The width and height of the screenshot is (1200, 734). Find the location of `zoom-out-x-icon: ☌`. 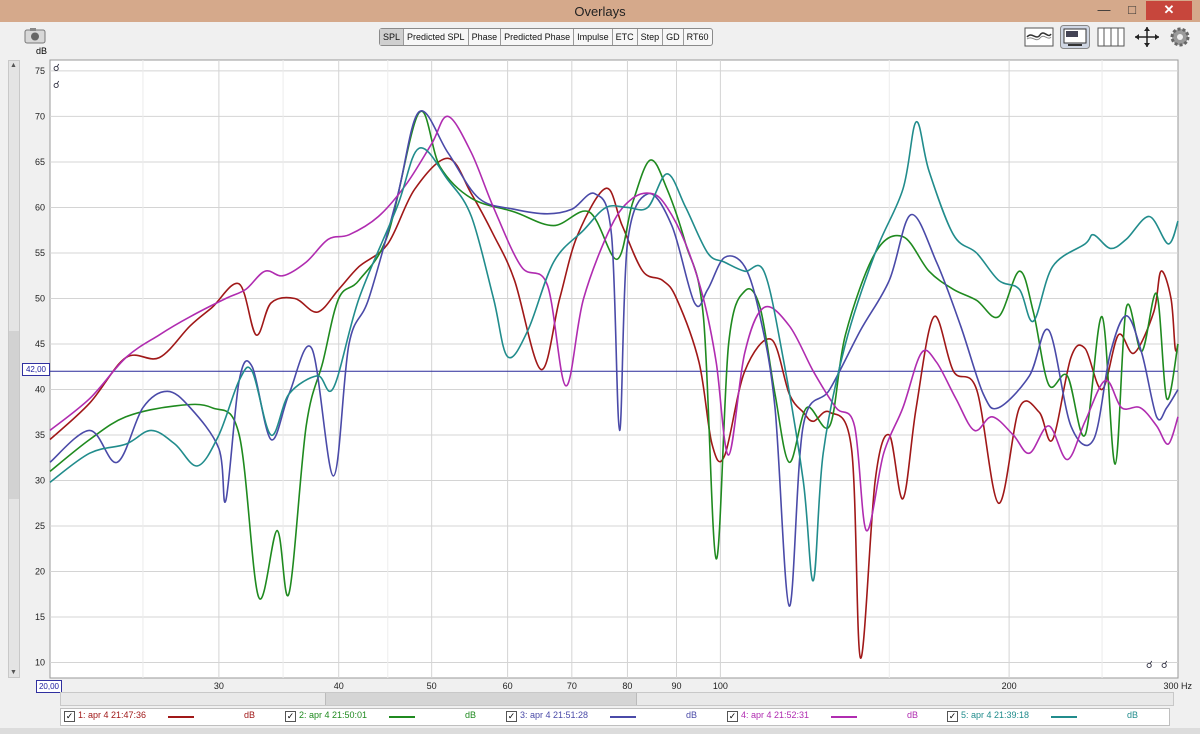

zoom-out-x-icon: ☌ is located at coordinates (1164, 665).